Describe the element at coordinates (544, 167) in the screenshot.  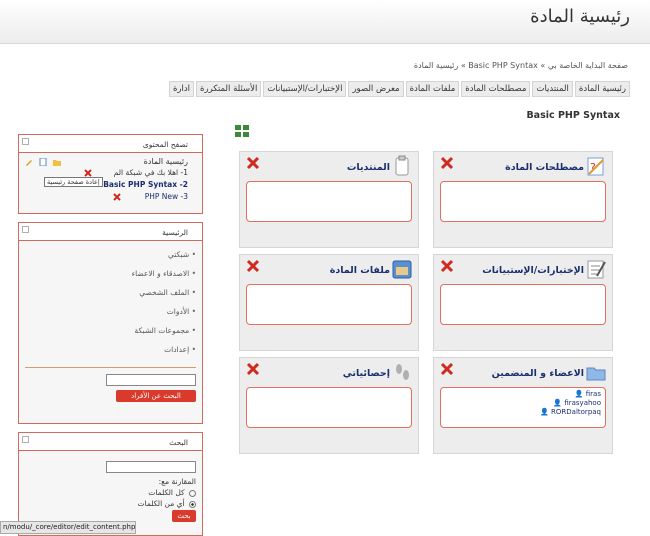
I see `panel-glossary-title: مصطلحات المادة` at that location.